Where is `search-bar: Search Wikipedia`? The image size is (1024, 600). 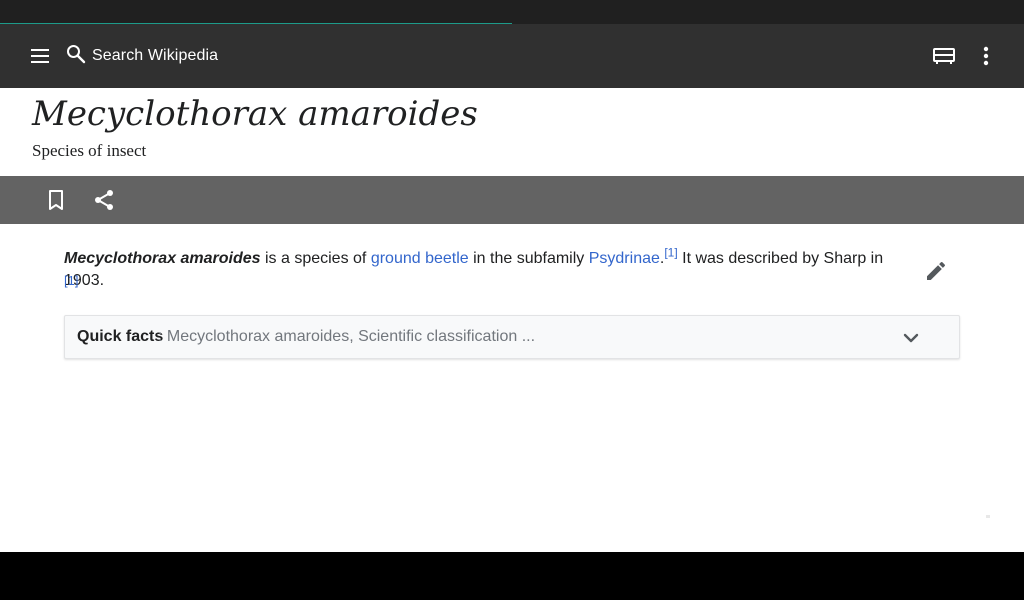
search-bar: Search Wikipedia is located at coordinates (264, 56).